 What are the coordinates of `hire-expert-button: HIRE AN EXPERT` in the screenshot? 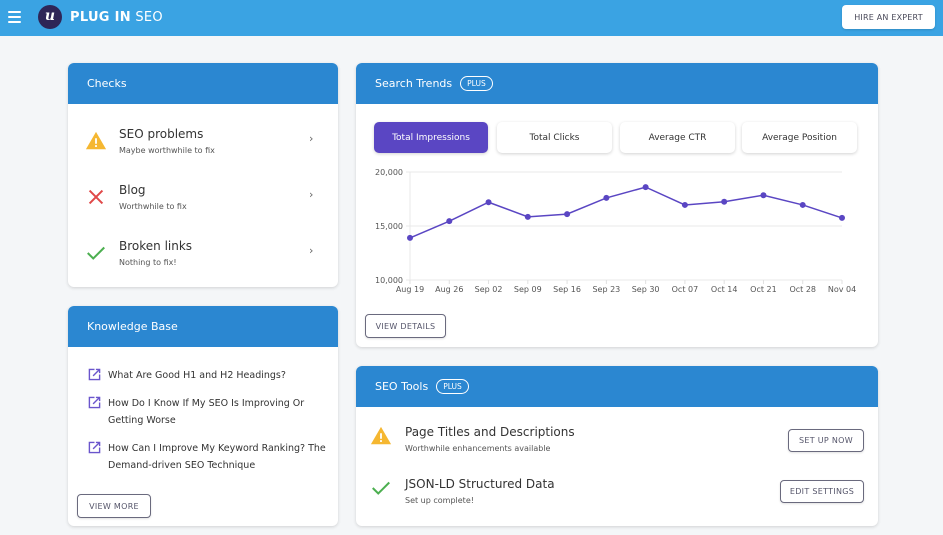 It's located at (888, 17).